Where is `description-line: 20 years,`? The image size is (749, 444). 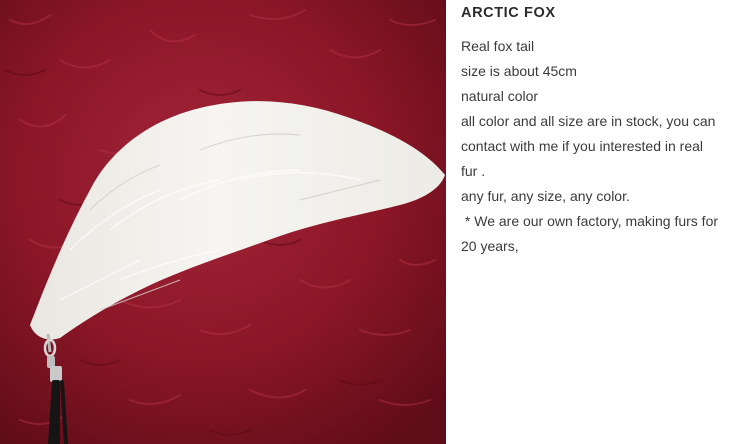
description-line: 20 years, is located at coordinates (490, 246).